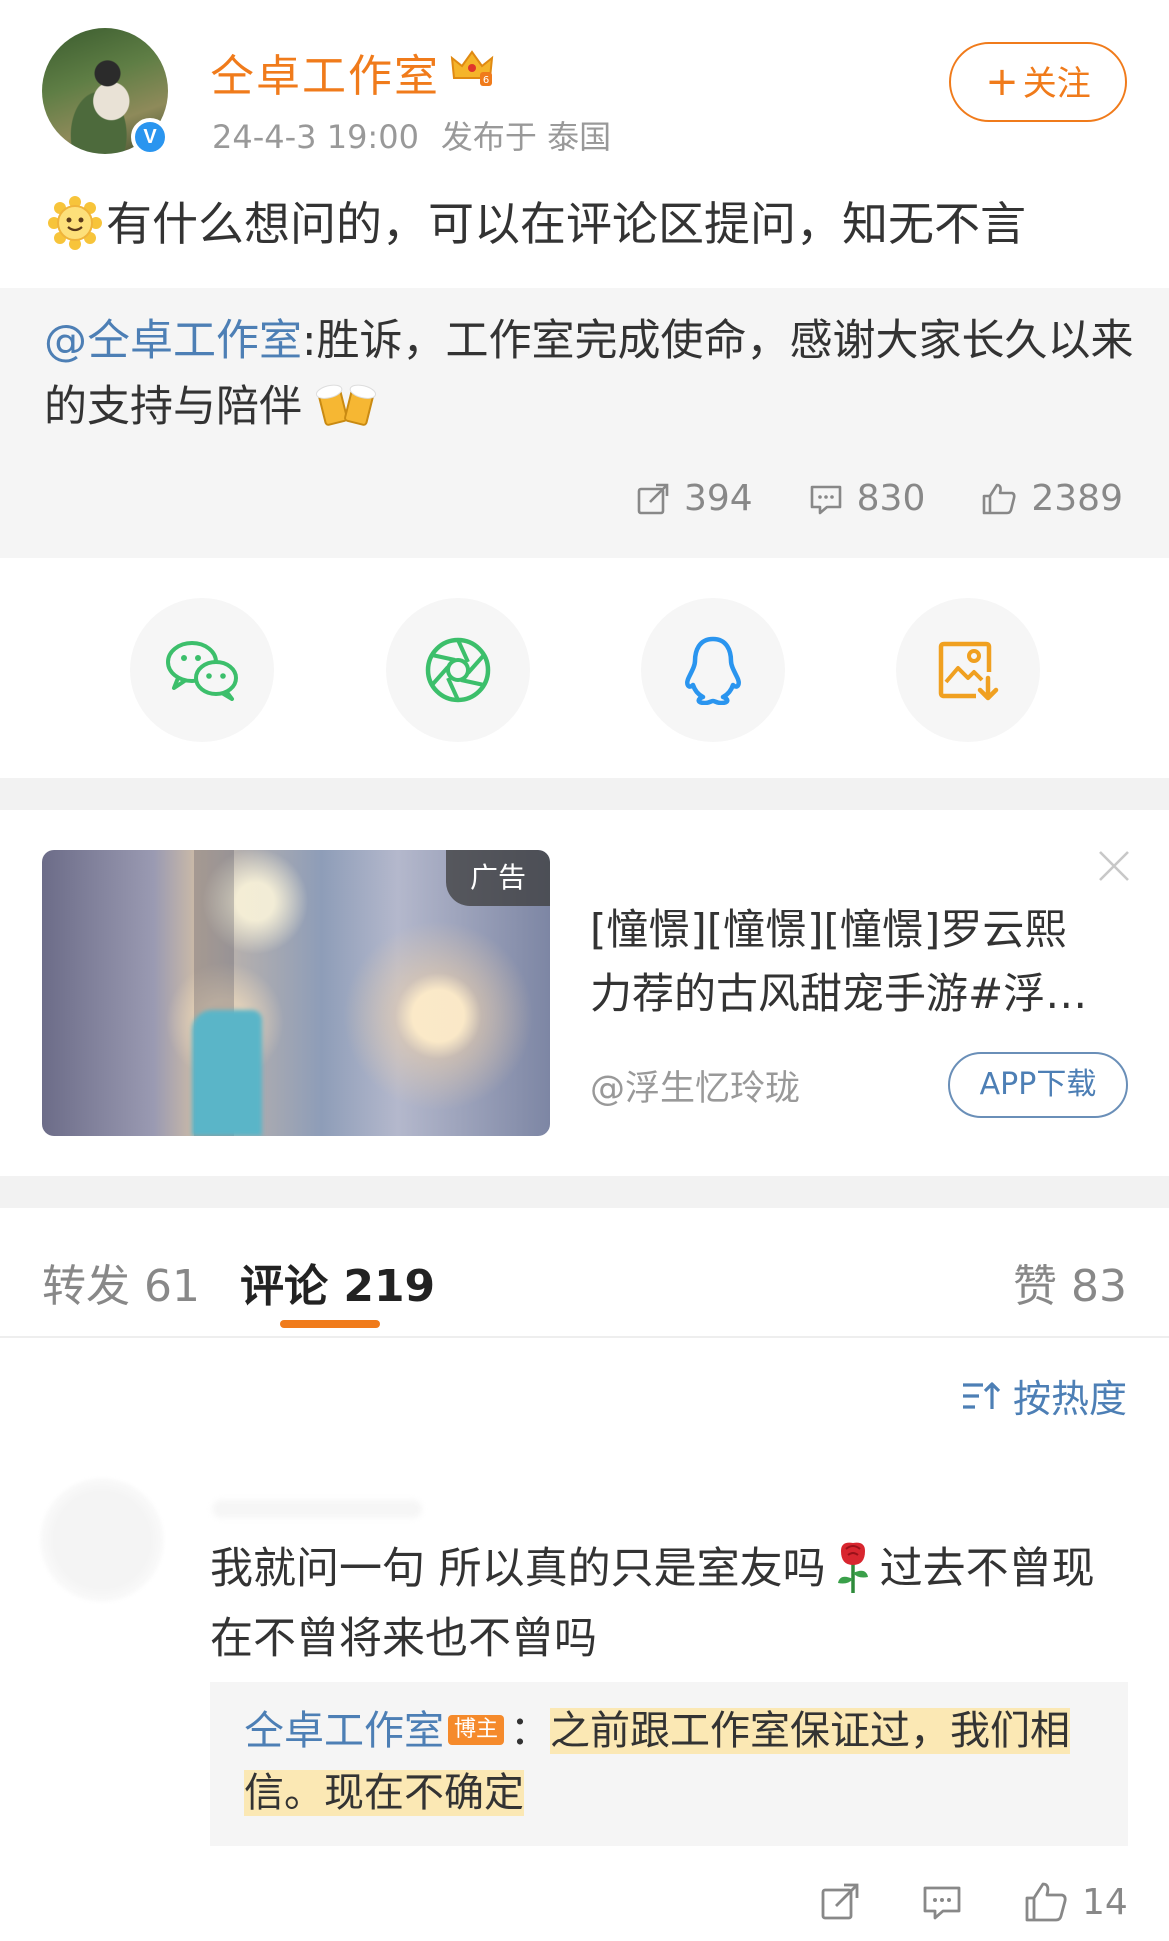  Describe the element at coordinates (345, 405) in the screenshot. I see `cheers-emoji-icon` at that location.